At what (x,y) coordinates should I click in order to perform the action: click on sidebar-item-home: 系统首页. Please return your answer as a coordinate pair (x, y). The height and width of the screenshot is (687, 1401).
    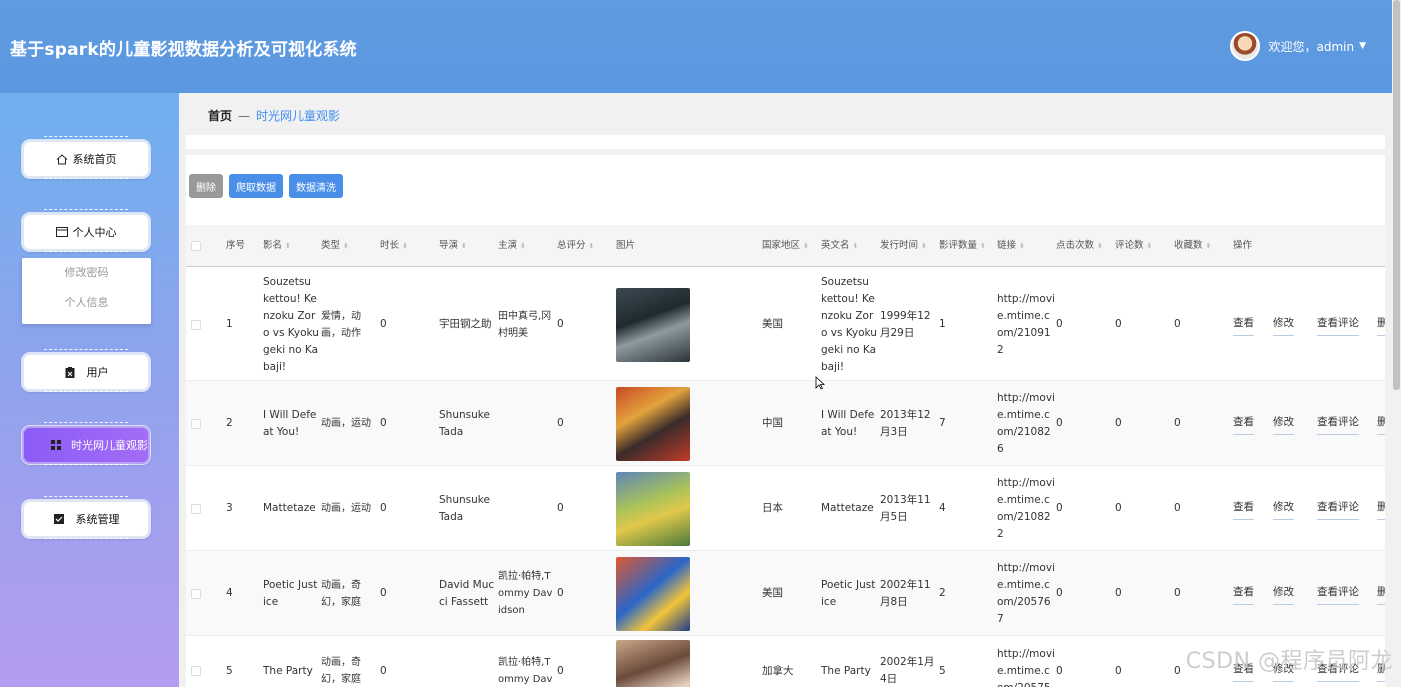
    Looking at the image, I should click on (86, 157).